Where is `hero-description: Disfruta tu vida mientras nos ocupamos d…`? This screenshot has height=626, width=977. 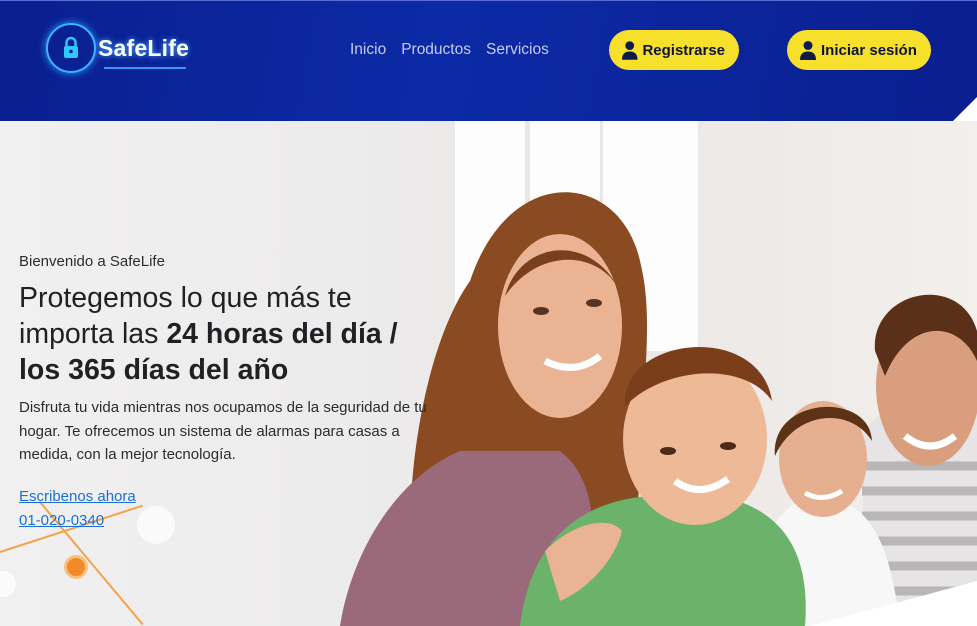
hero-description: Disfruta tu vida mientras nos ocupamos d… is located at coordinates (223, 431).